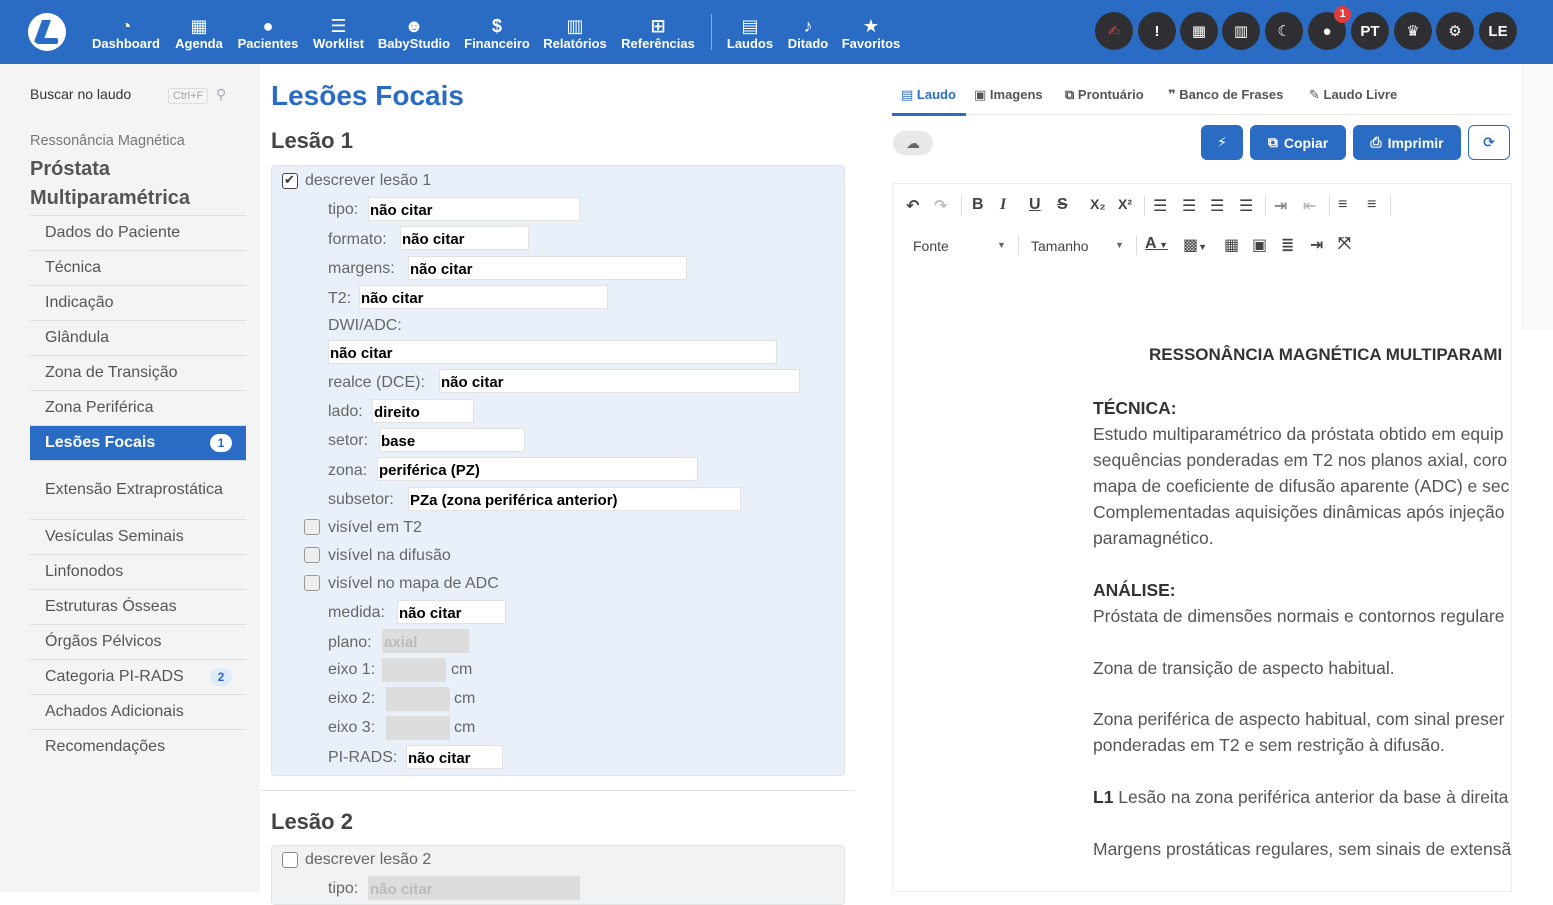  What do you see at coordinates (940, 206) in the screenshot?
I see `redo-icon: ↷` at bounding box center [940, 206].